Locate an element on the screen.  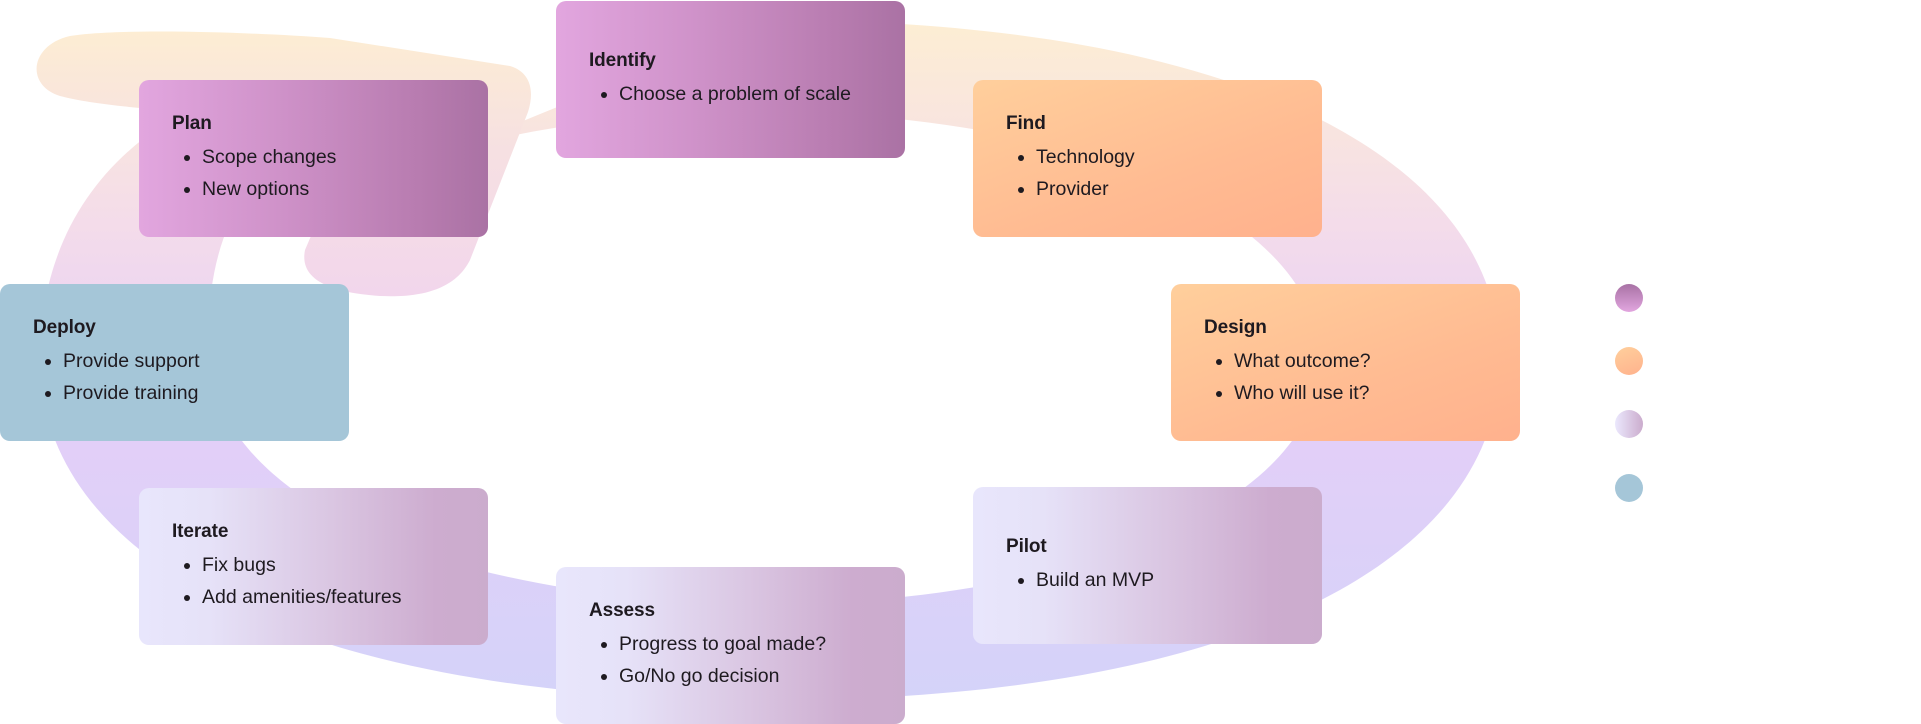
step-title: Iterate is located at coordinates (200, 531).